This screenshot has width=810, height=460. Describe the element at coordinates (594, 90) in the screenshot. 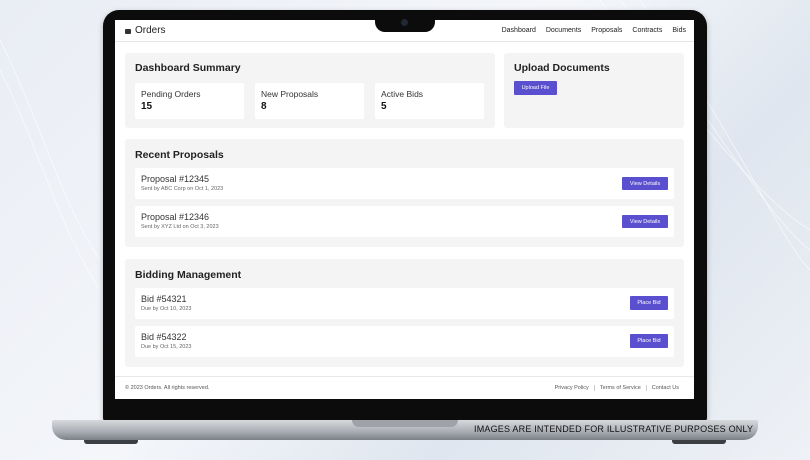

I see `upload-documents-panel: Upload Documents Upload File` at that location.